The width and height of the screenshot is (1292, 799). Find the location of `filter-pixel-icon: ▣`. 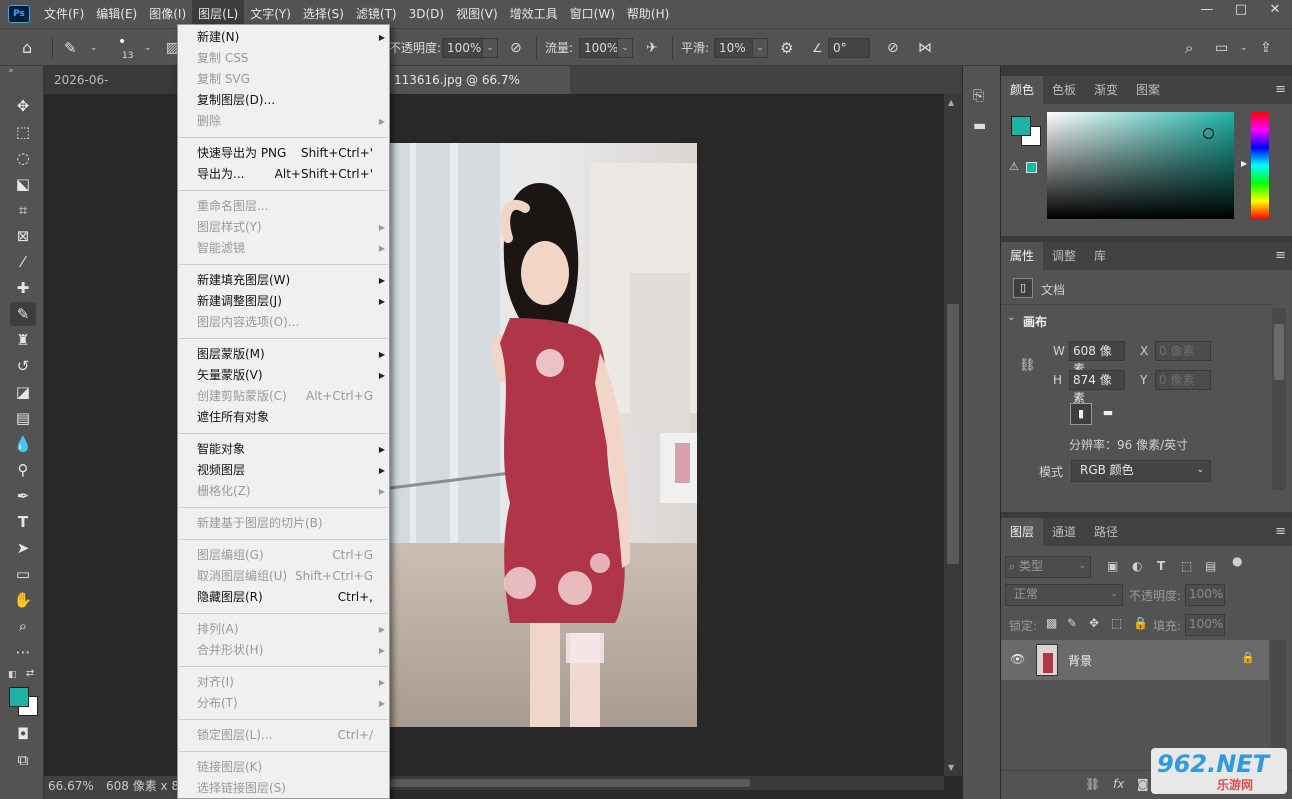

filter-pixel-icon: ▣ is located at coordinates (1112, 566).